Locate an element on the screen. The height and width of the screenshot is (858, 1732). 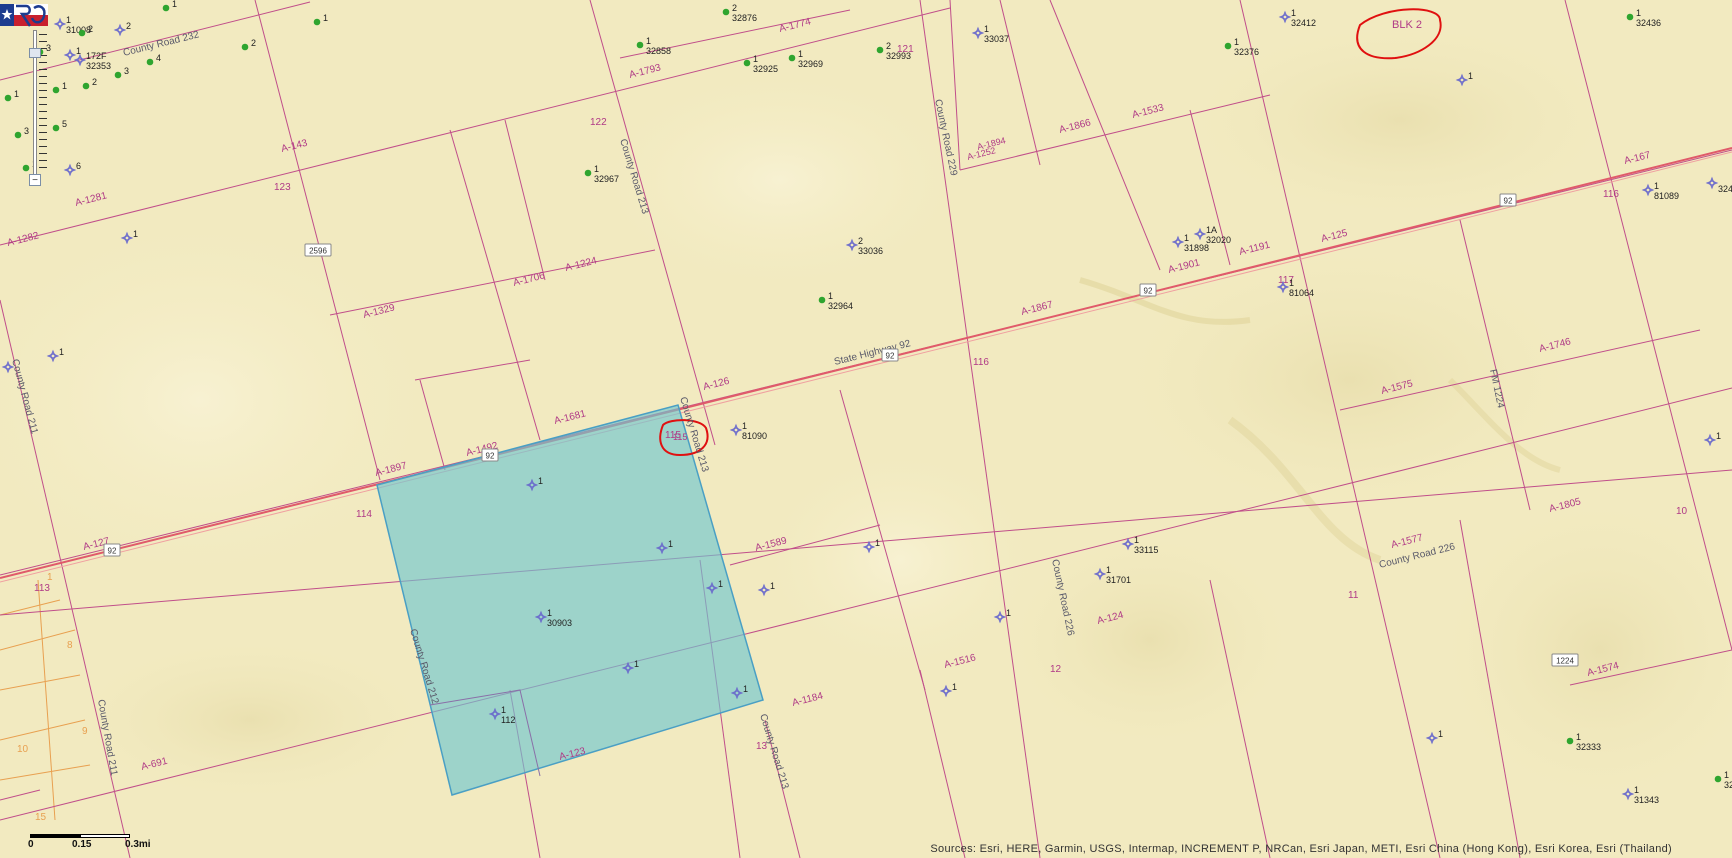
svg-text: 172F is located at coordinates (96, 56).